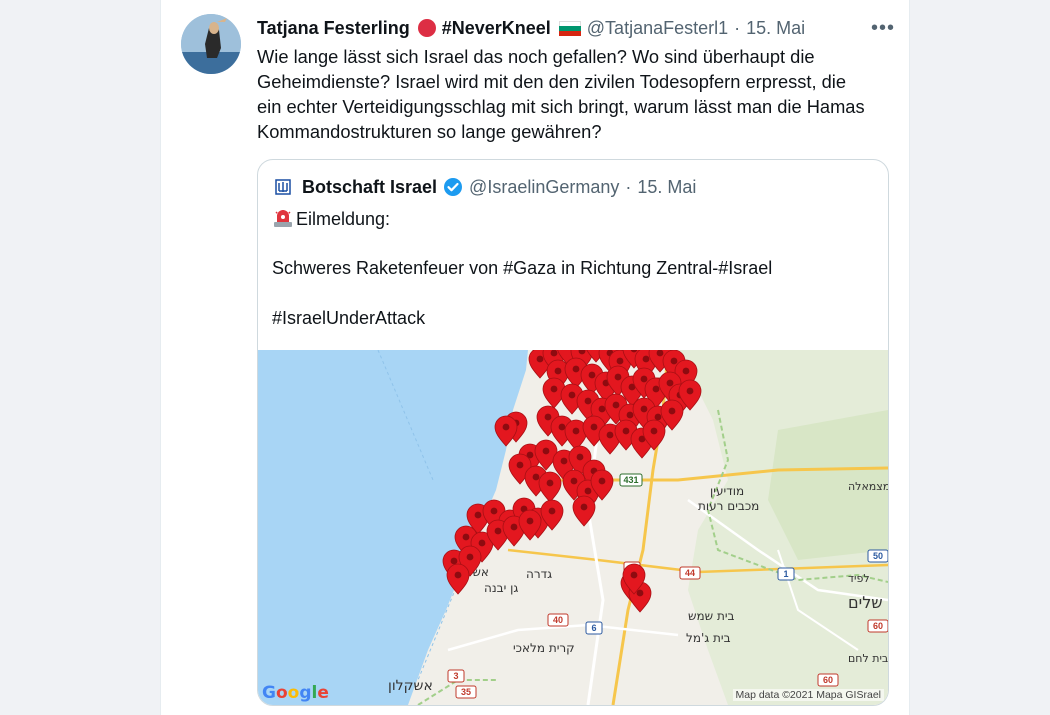 This screenshot has height=715, width=1050. Describe the element at coordinates (283, 187) in the screenshot. I see `embassy-emblem-icon` at that location.